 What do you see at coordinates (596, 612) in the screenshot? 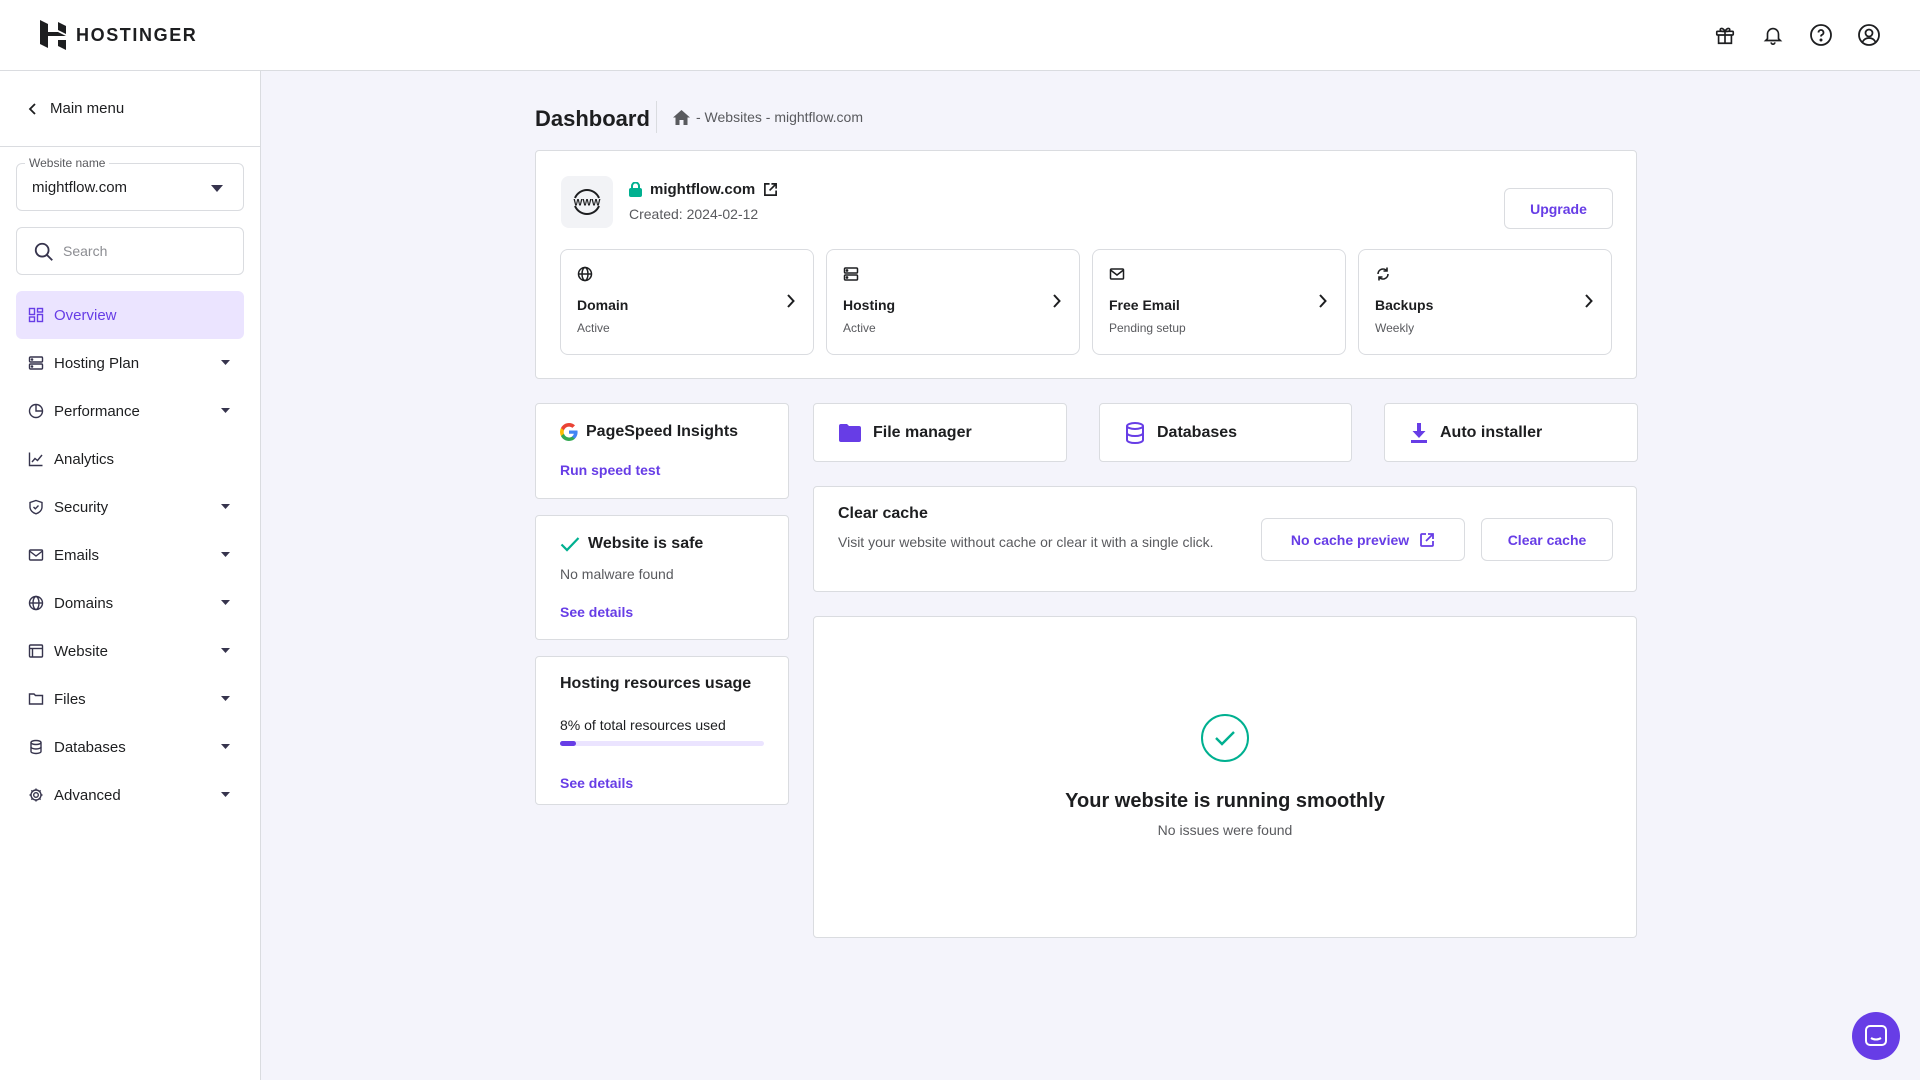
I see `security-see-details-link: See details` at bounding box center [596, 612].